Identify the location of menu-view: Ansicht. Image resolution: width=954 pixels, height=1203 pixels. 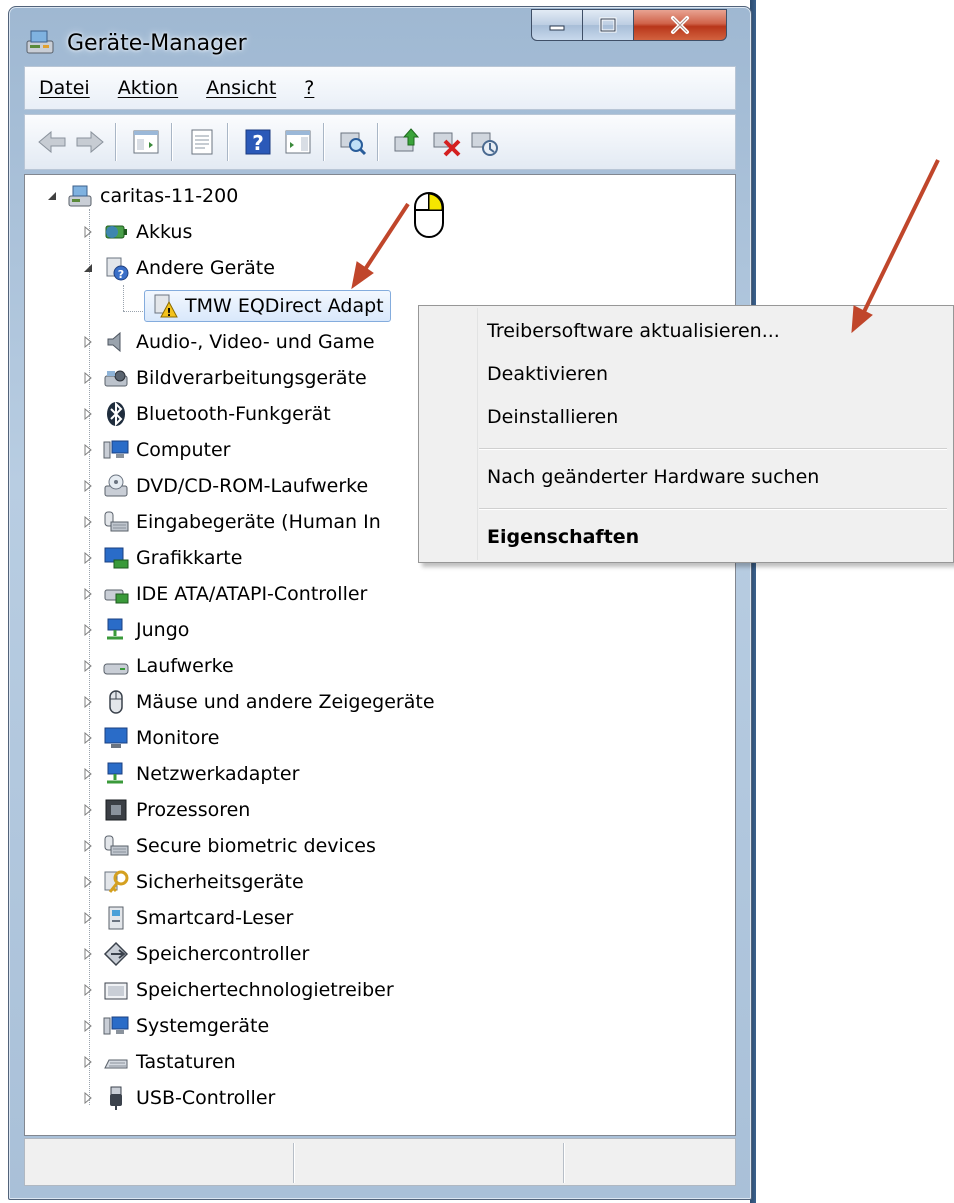
(241, 88).